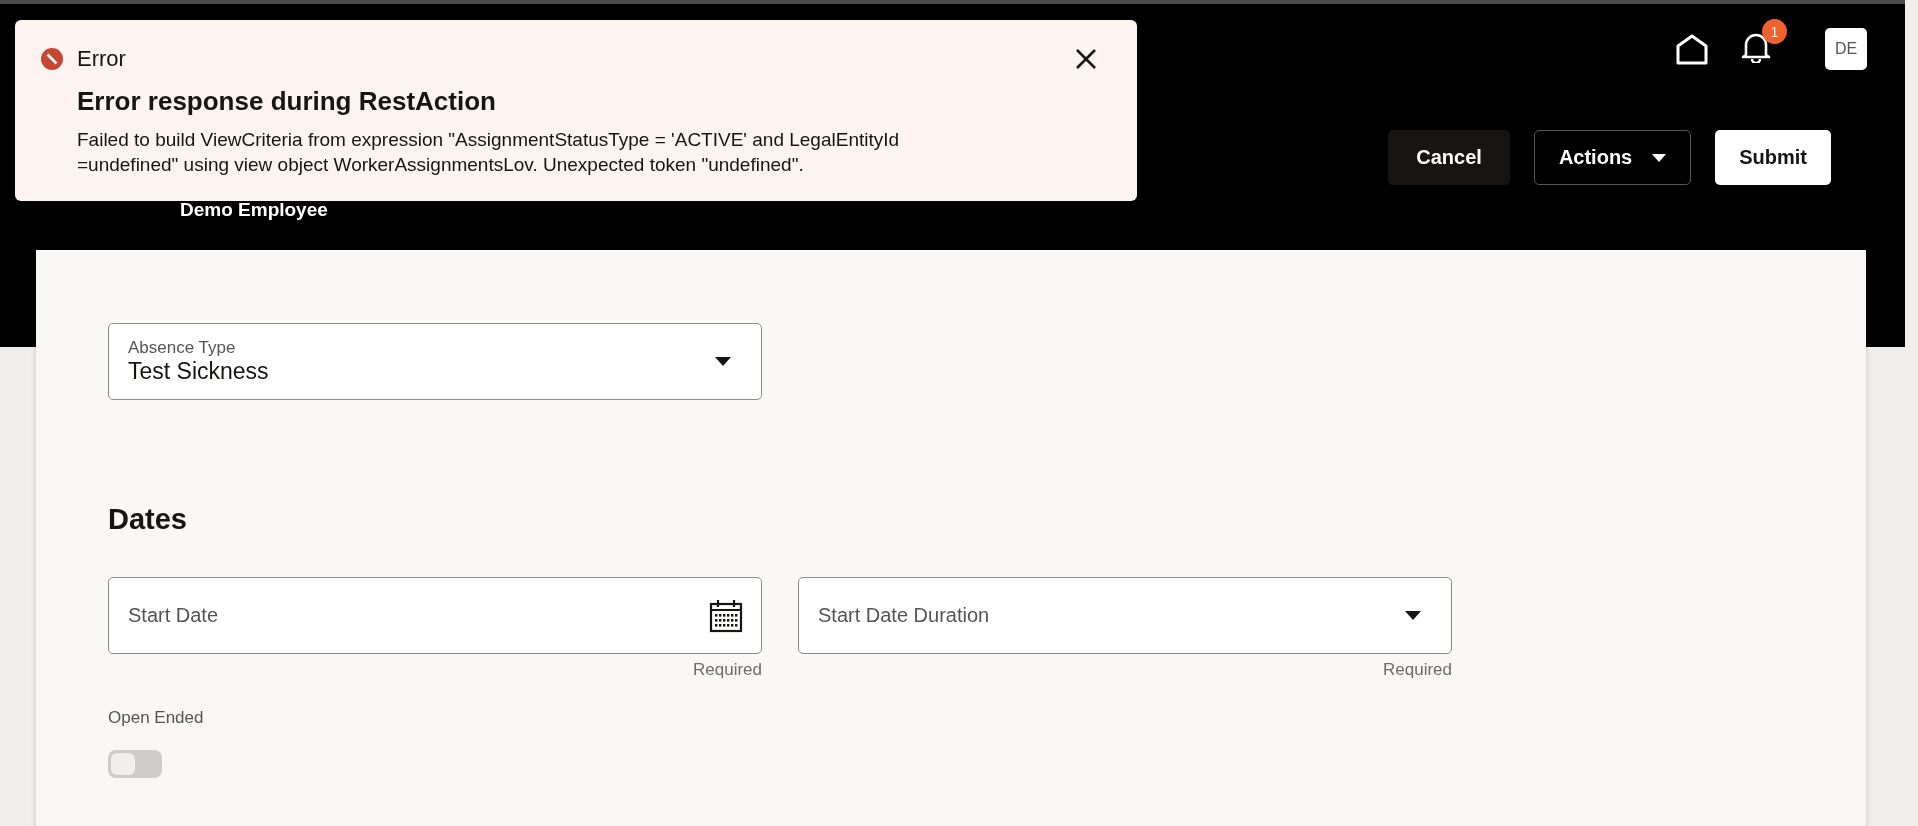  Describe the element at coordinates (147, 519) in the screenshot. I see `section-heading: Dates` at that location.